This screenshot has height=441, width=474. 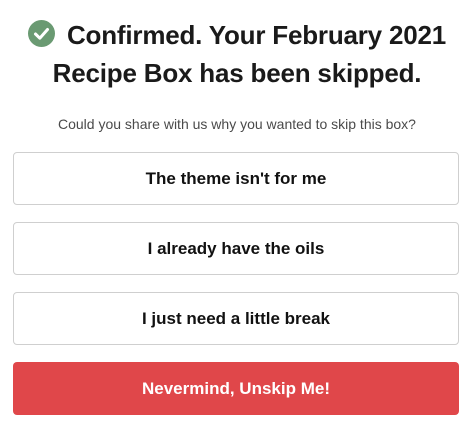 I want to click on title-text-line-1: Confirmed. Your February 2021, so click(x=256, y=35).